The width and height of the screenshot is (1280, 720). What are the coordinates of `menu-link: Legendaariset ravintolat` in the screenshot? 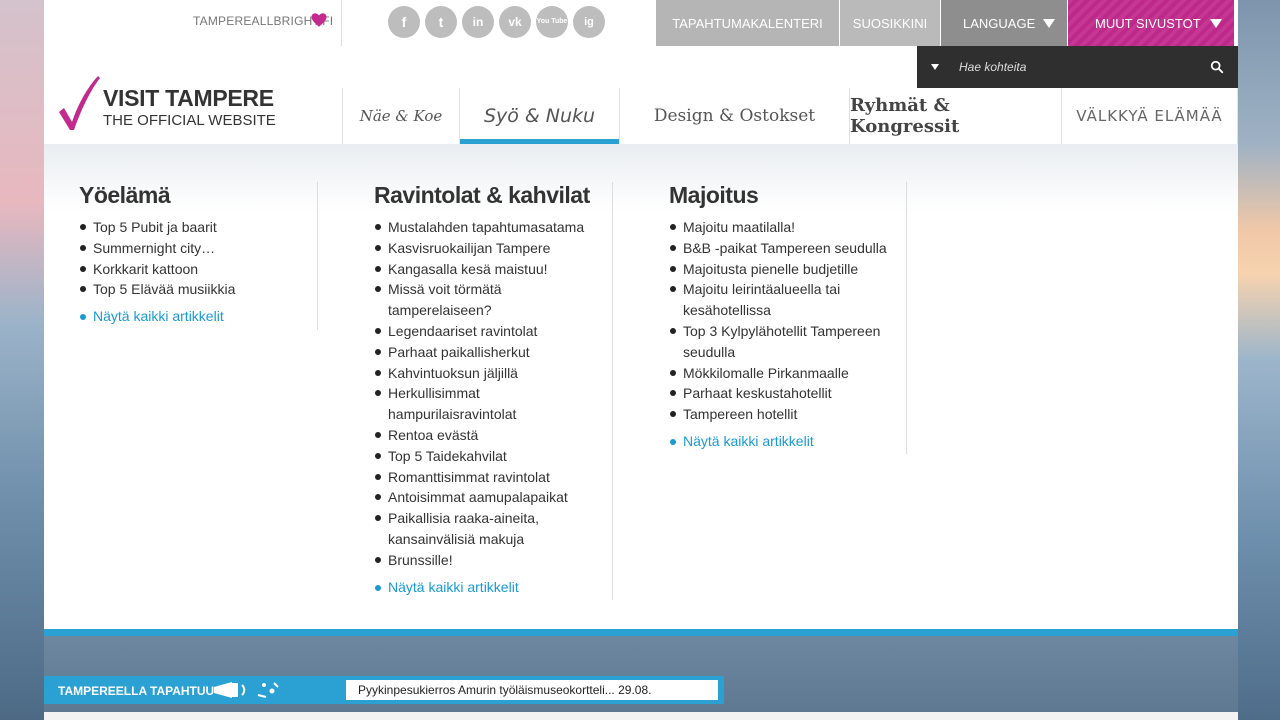 It's located at (489, 331).